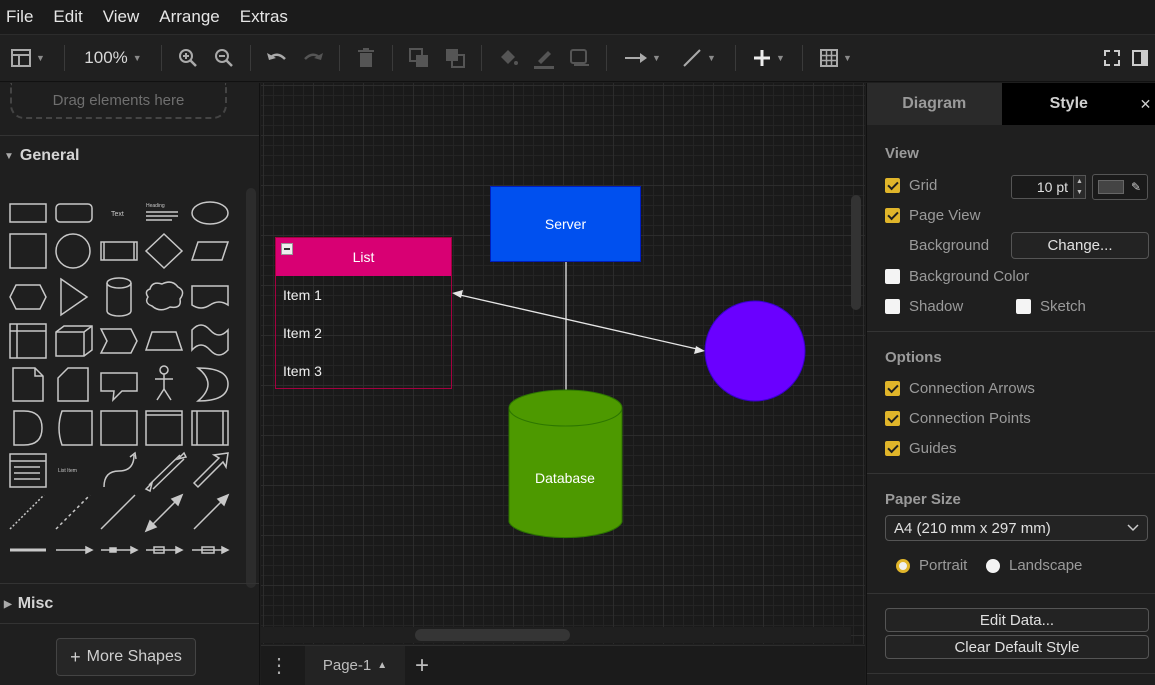 This screenshot has height=685, width=1155. I want to click on connection-points-option: Connection Points, so click(958, 418).